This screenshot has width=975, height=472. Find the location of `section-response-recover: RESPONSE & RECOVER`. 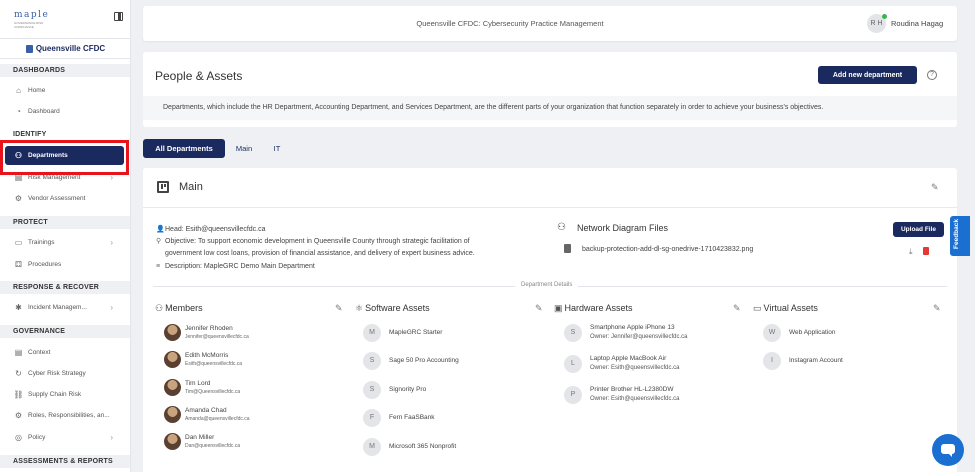

section-response-recover: RESPONSE & RECOVER is located at coordinates (65, 287).